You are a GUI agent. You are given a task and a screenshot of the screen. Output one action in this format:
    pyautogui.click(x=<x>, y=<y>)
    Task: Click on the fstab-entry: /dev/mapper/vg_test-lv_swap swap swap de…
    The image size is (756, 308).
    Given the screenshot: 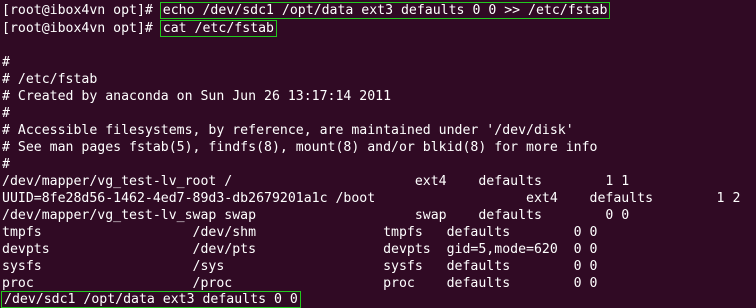 What is the action you would take?
    pyautogui.click(x=316, y=215)
    